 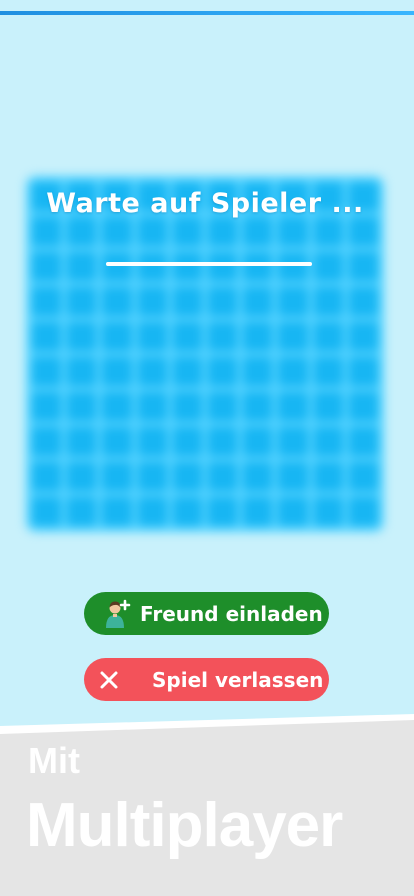 I want to click on promo-line-2: Multiplayer, so click(x=184, y=825).